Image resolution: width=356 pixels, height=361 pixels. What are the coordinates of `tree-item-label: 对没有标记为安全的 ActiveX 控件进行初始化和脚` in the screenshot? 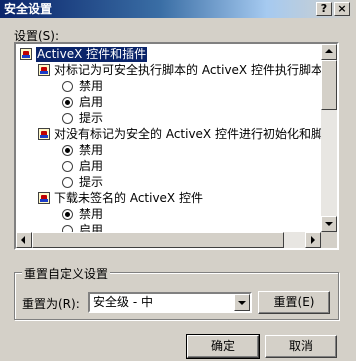 It's located at (187, 134).